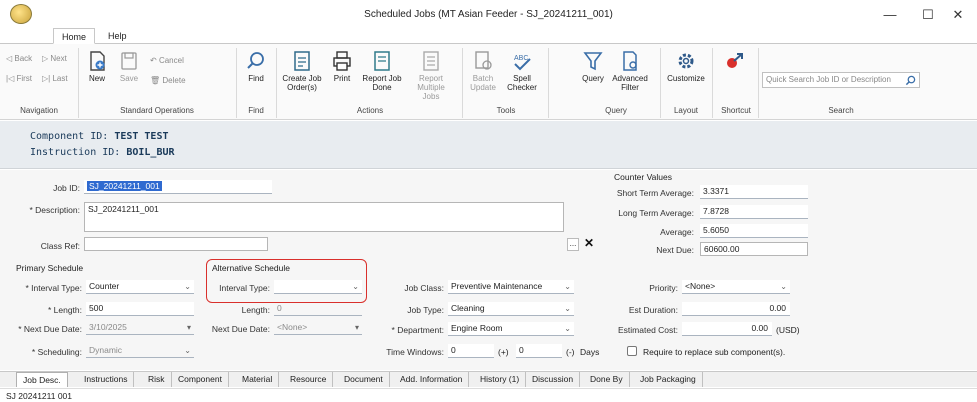 This screenshot has height=402, width=977. Describe the element at coordinates (324, 217) in the screenshot. I see `description-field: SJ_20241211_001` at that location.